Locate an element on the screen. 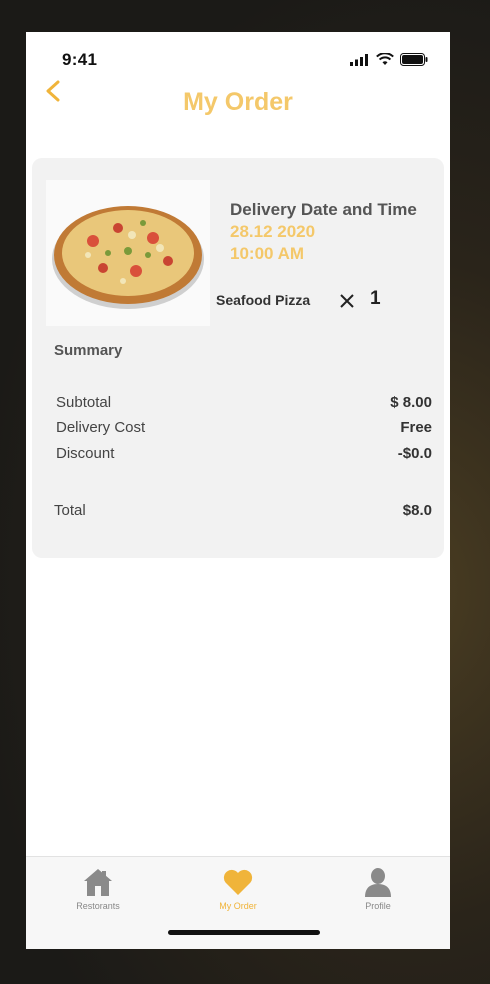 The width and height of the screenshot is (490, 984). status-icons is located at coordinates (389, 59).